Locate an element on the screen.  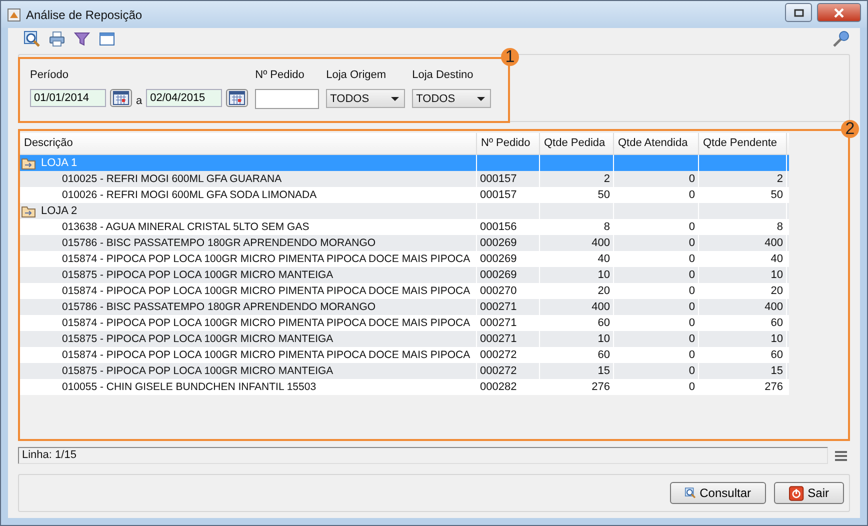
order-label: Nº Pedido is located at coordinates (280, 75).